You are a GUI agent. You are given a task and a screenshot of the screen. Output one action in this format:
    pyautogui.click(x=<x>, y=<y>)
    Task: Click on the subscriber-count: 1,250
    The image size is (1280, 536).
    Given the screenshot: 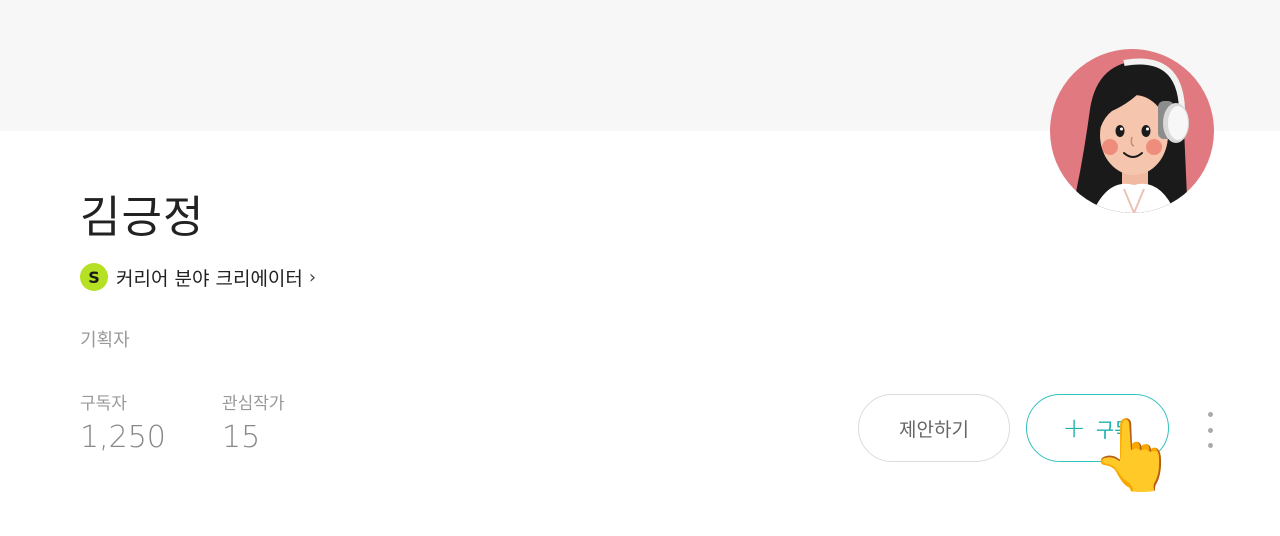 What is the action you would take?
    pyautogui.click(x=123, y=437)
    